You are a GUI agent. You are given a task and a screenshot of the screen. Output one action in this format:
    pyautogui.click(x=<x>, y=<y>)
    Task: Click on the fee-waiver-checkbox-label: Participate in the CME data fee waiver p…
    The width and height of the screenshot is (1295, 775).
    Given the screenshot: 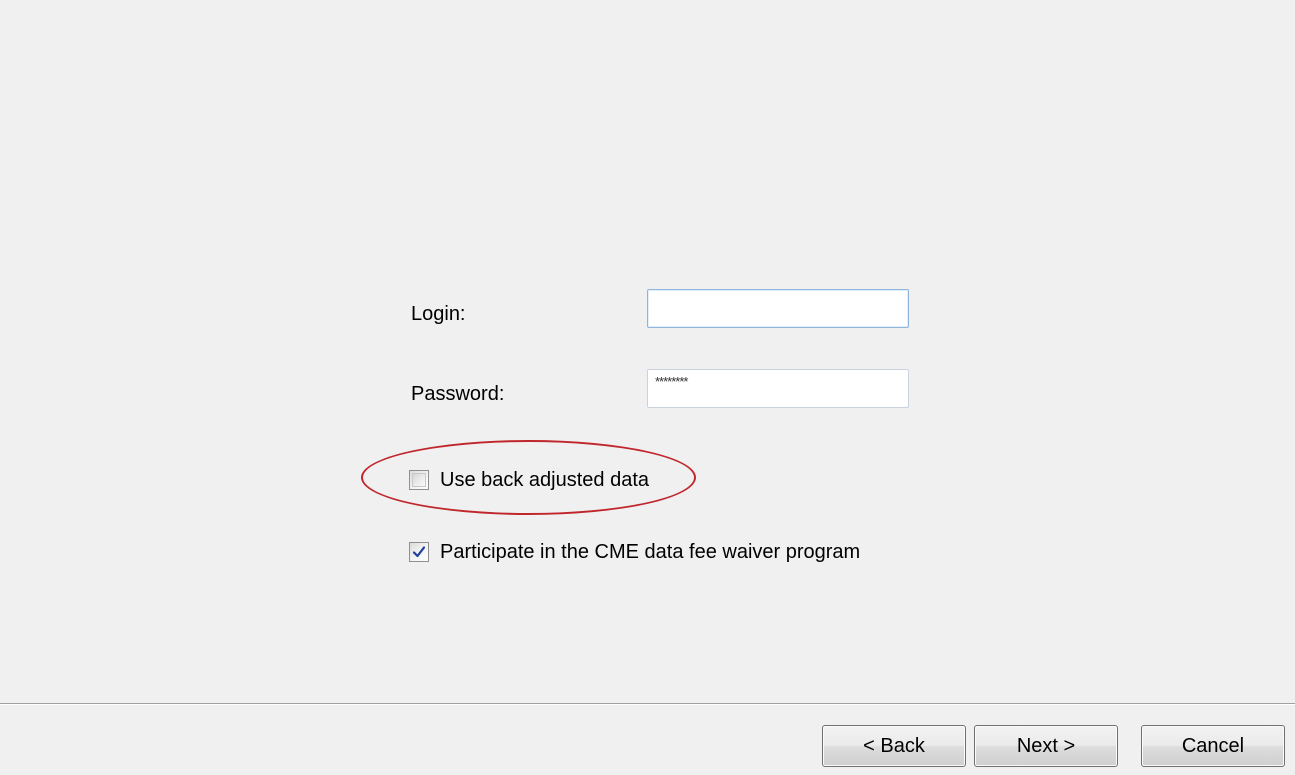 What is the action you would take?
    pyautogui.click(x=650, y=552)
    